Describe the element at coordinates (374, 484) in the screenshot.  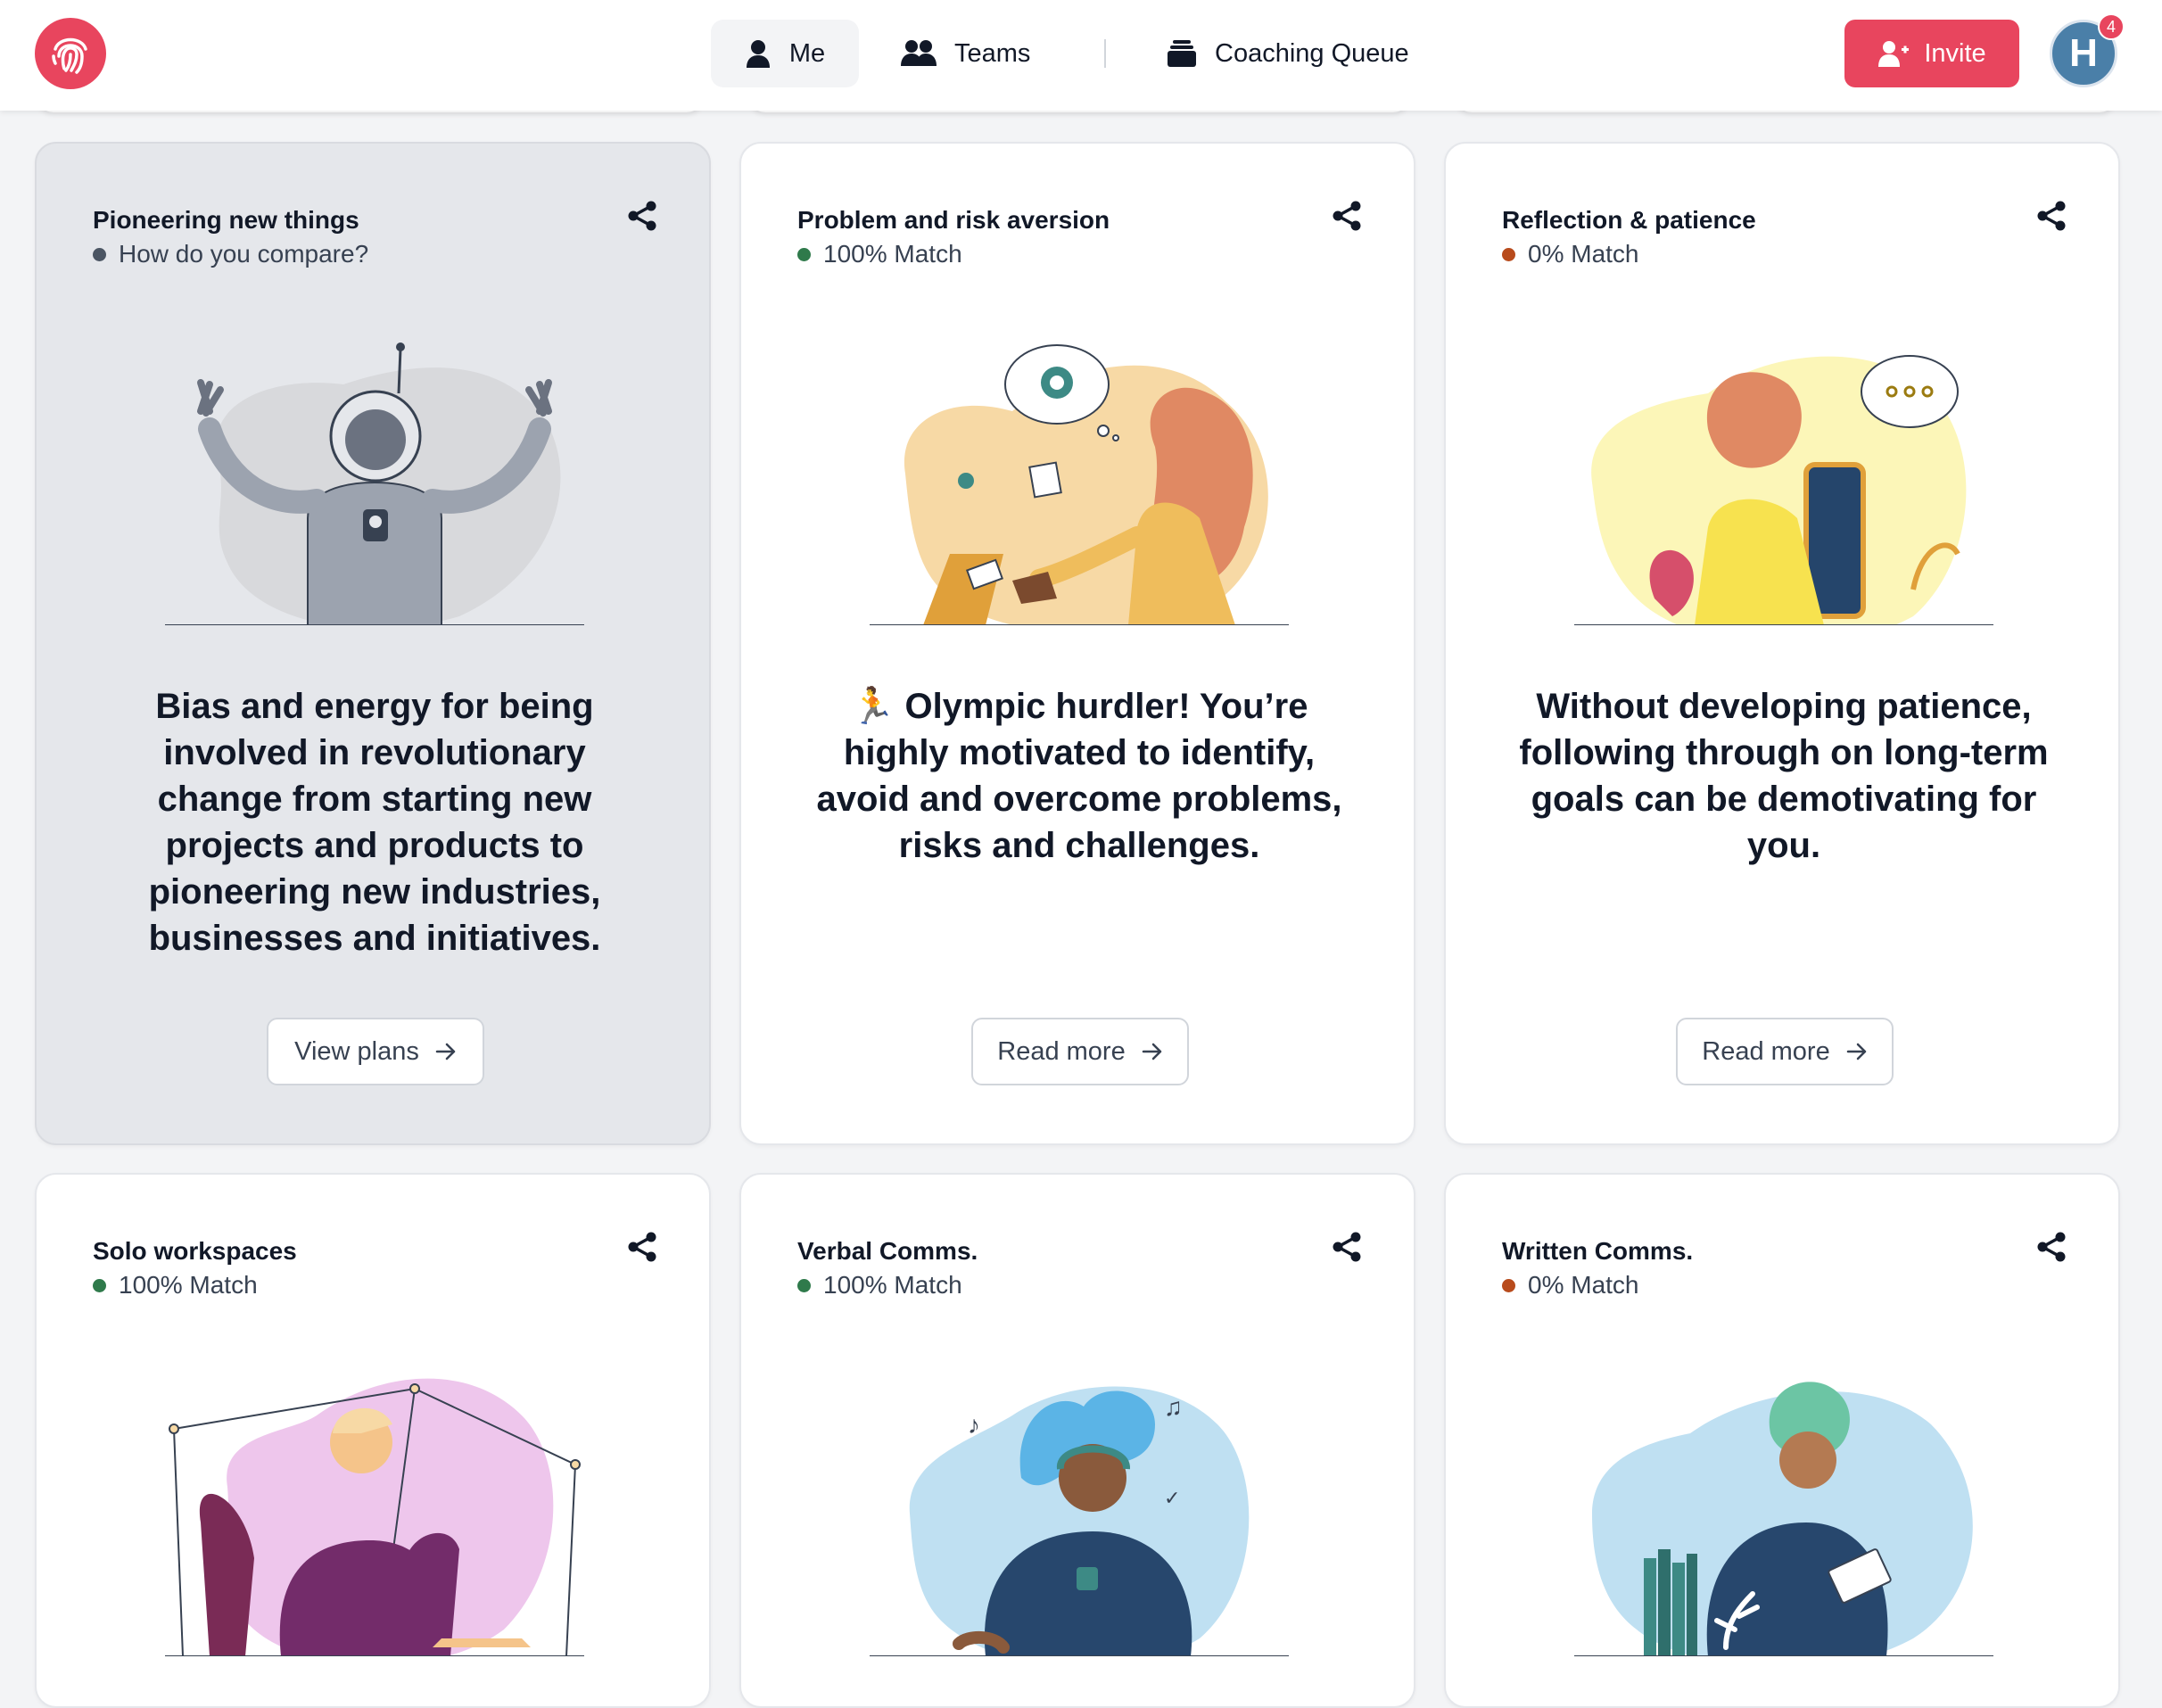
I see `astronaut-illustration` at that location.